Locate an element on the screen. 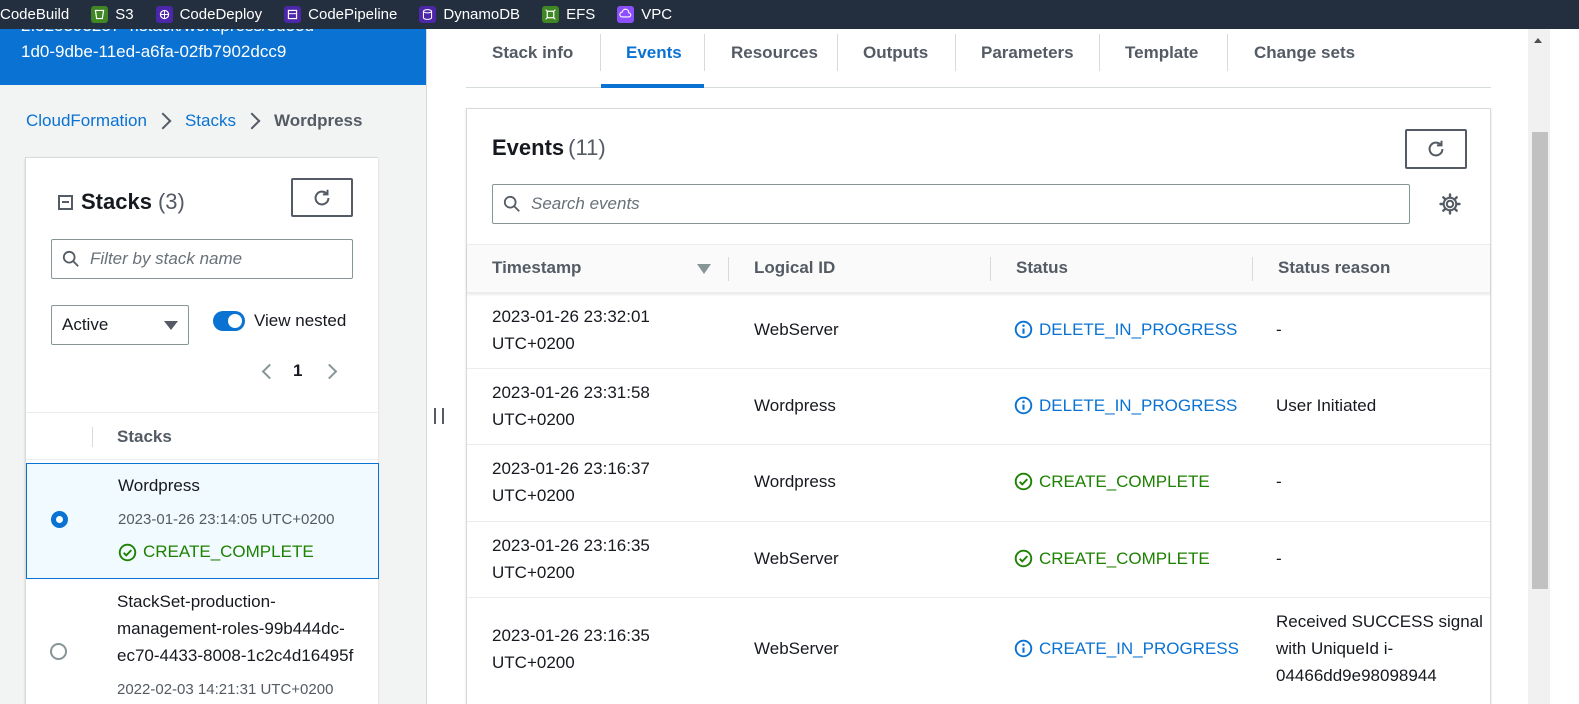  status-reason: User Initiated is located at coordinates (1326, 405).